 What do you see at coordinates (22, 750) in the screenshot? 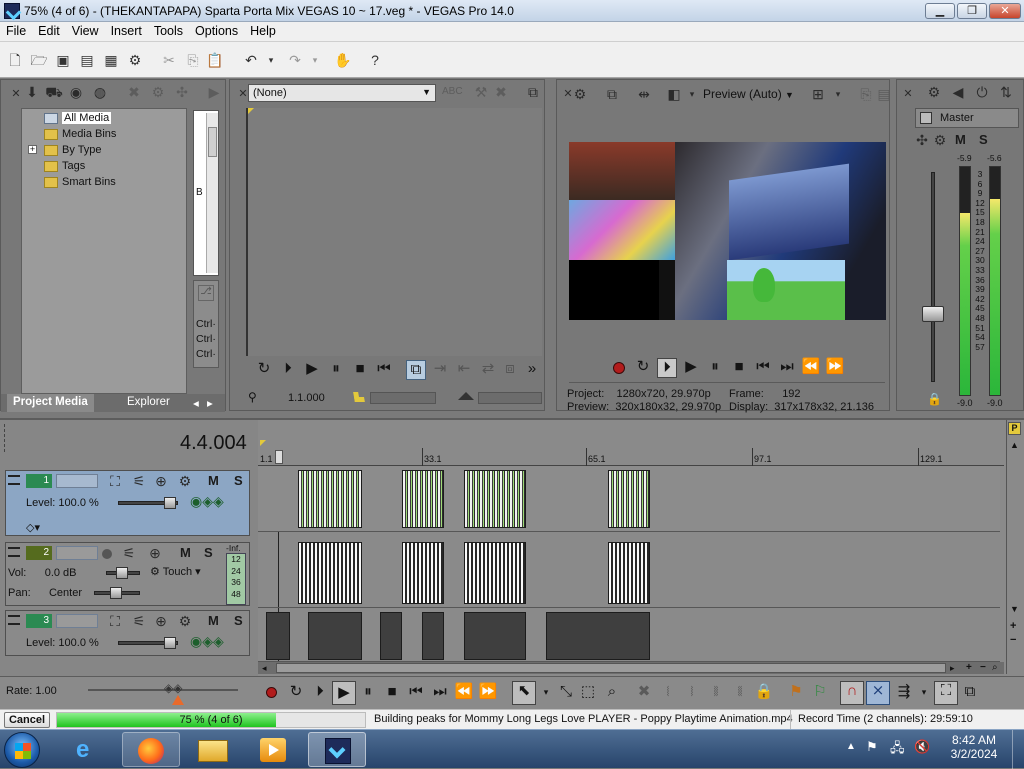
I see `start-button` at bounding box center [22, 750].